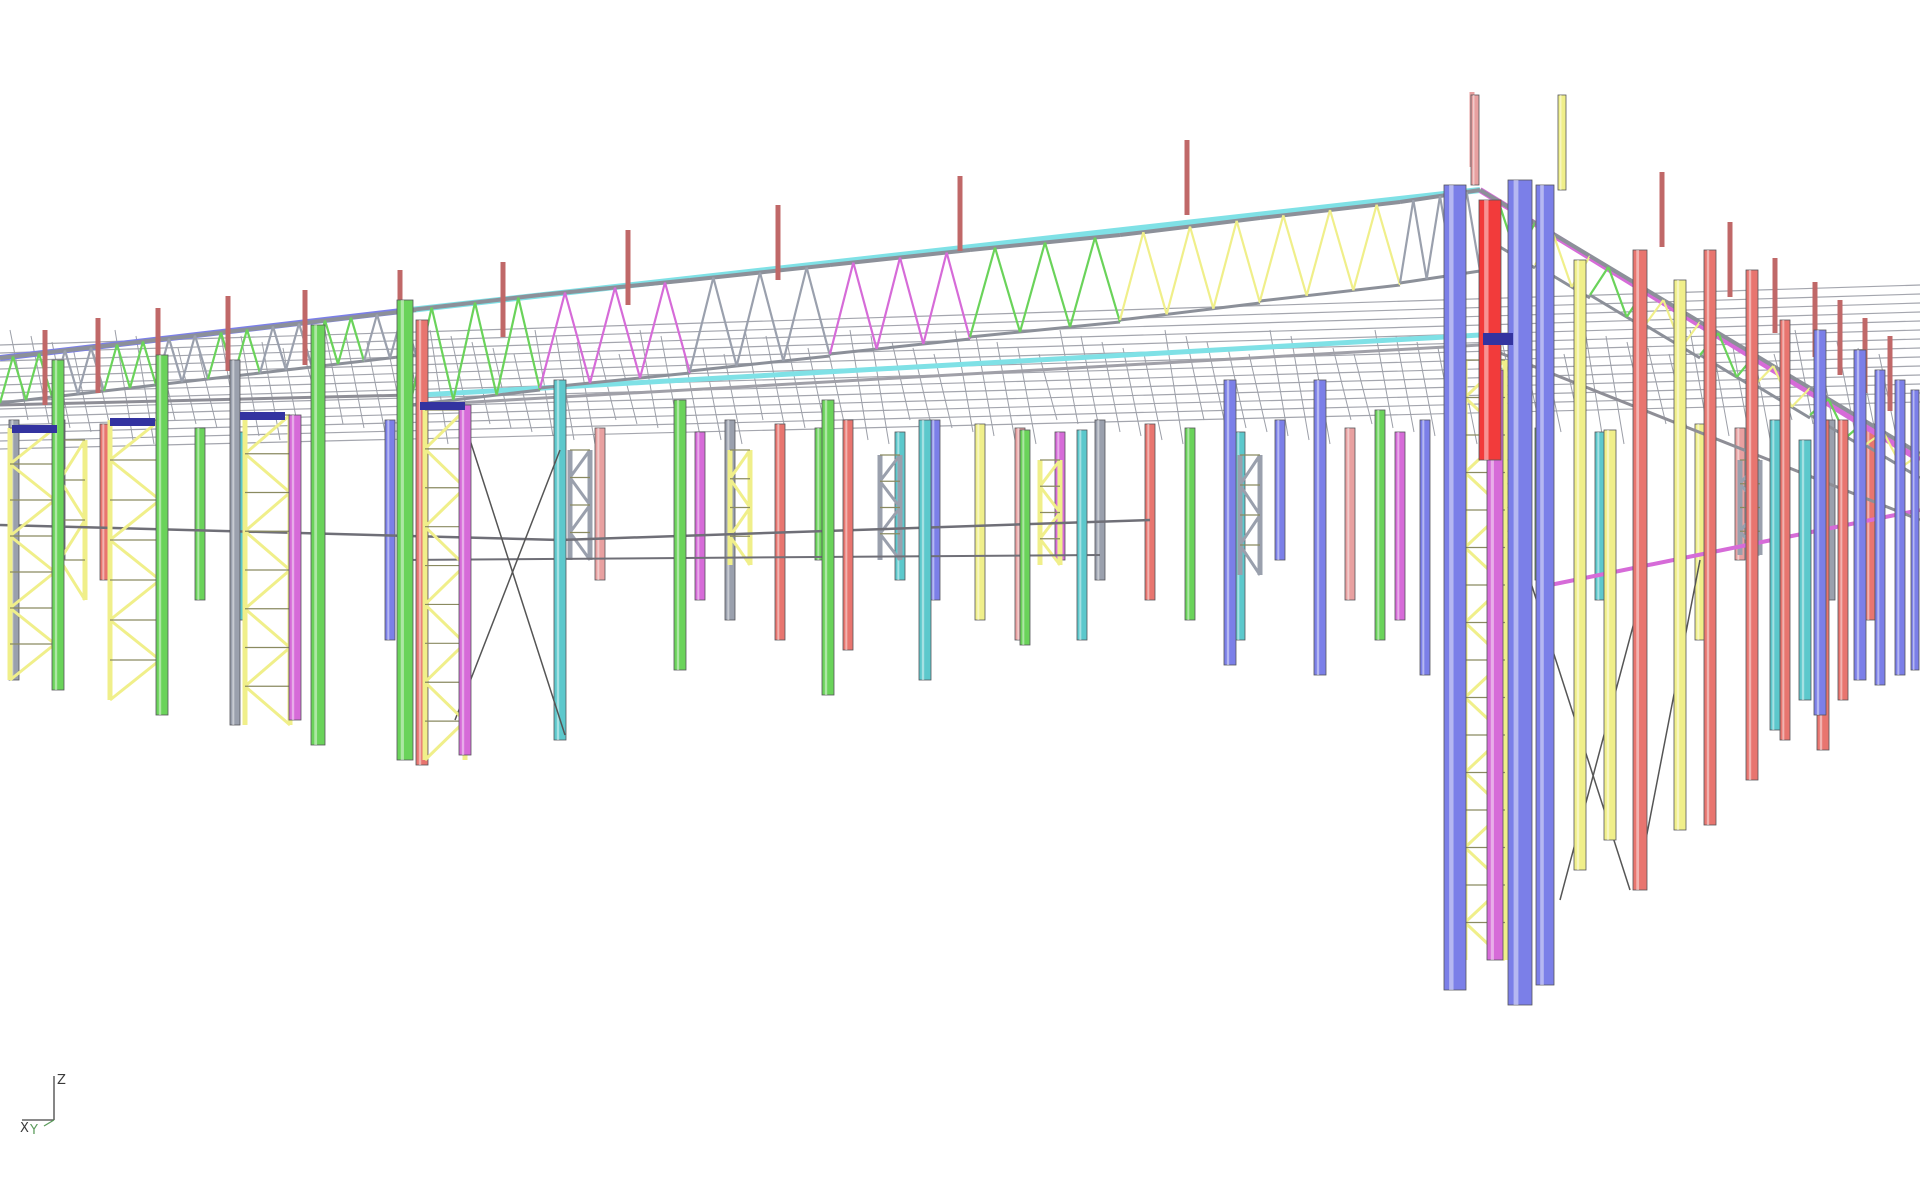 The height and width of the screenshot is (1186, 1920). I want to click on corner-column, so click(1580, 565).